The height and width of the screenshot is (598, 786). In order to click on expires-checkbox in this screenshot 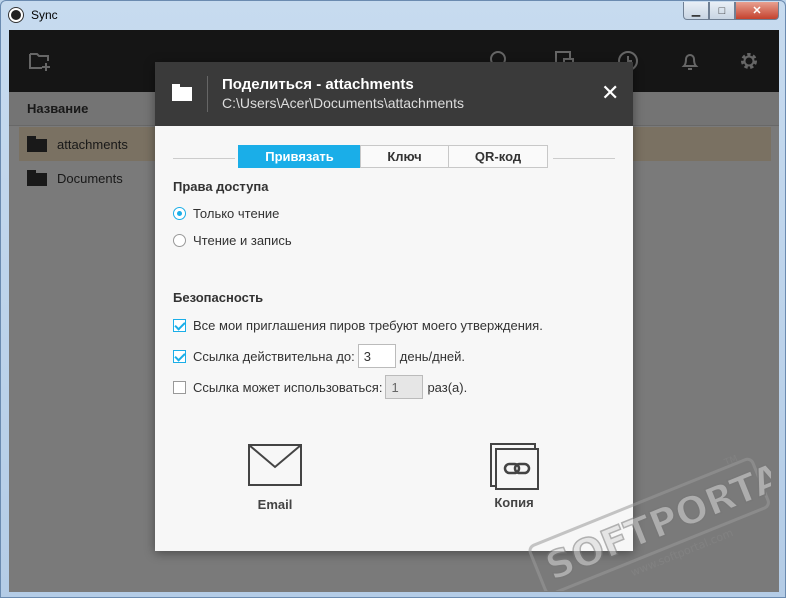, I will do `click(179, 356)`.